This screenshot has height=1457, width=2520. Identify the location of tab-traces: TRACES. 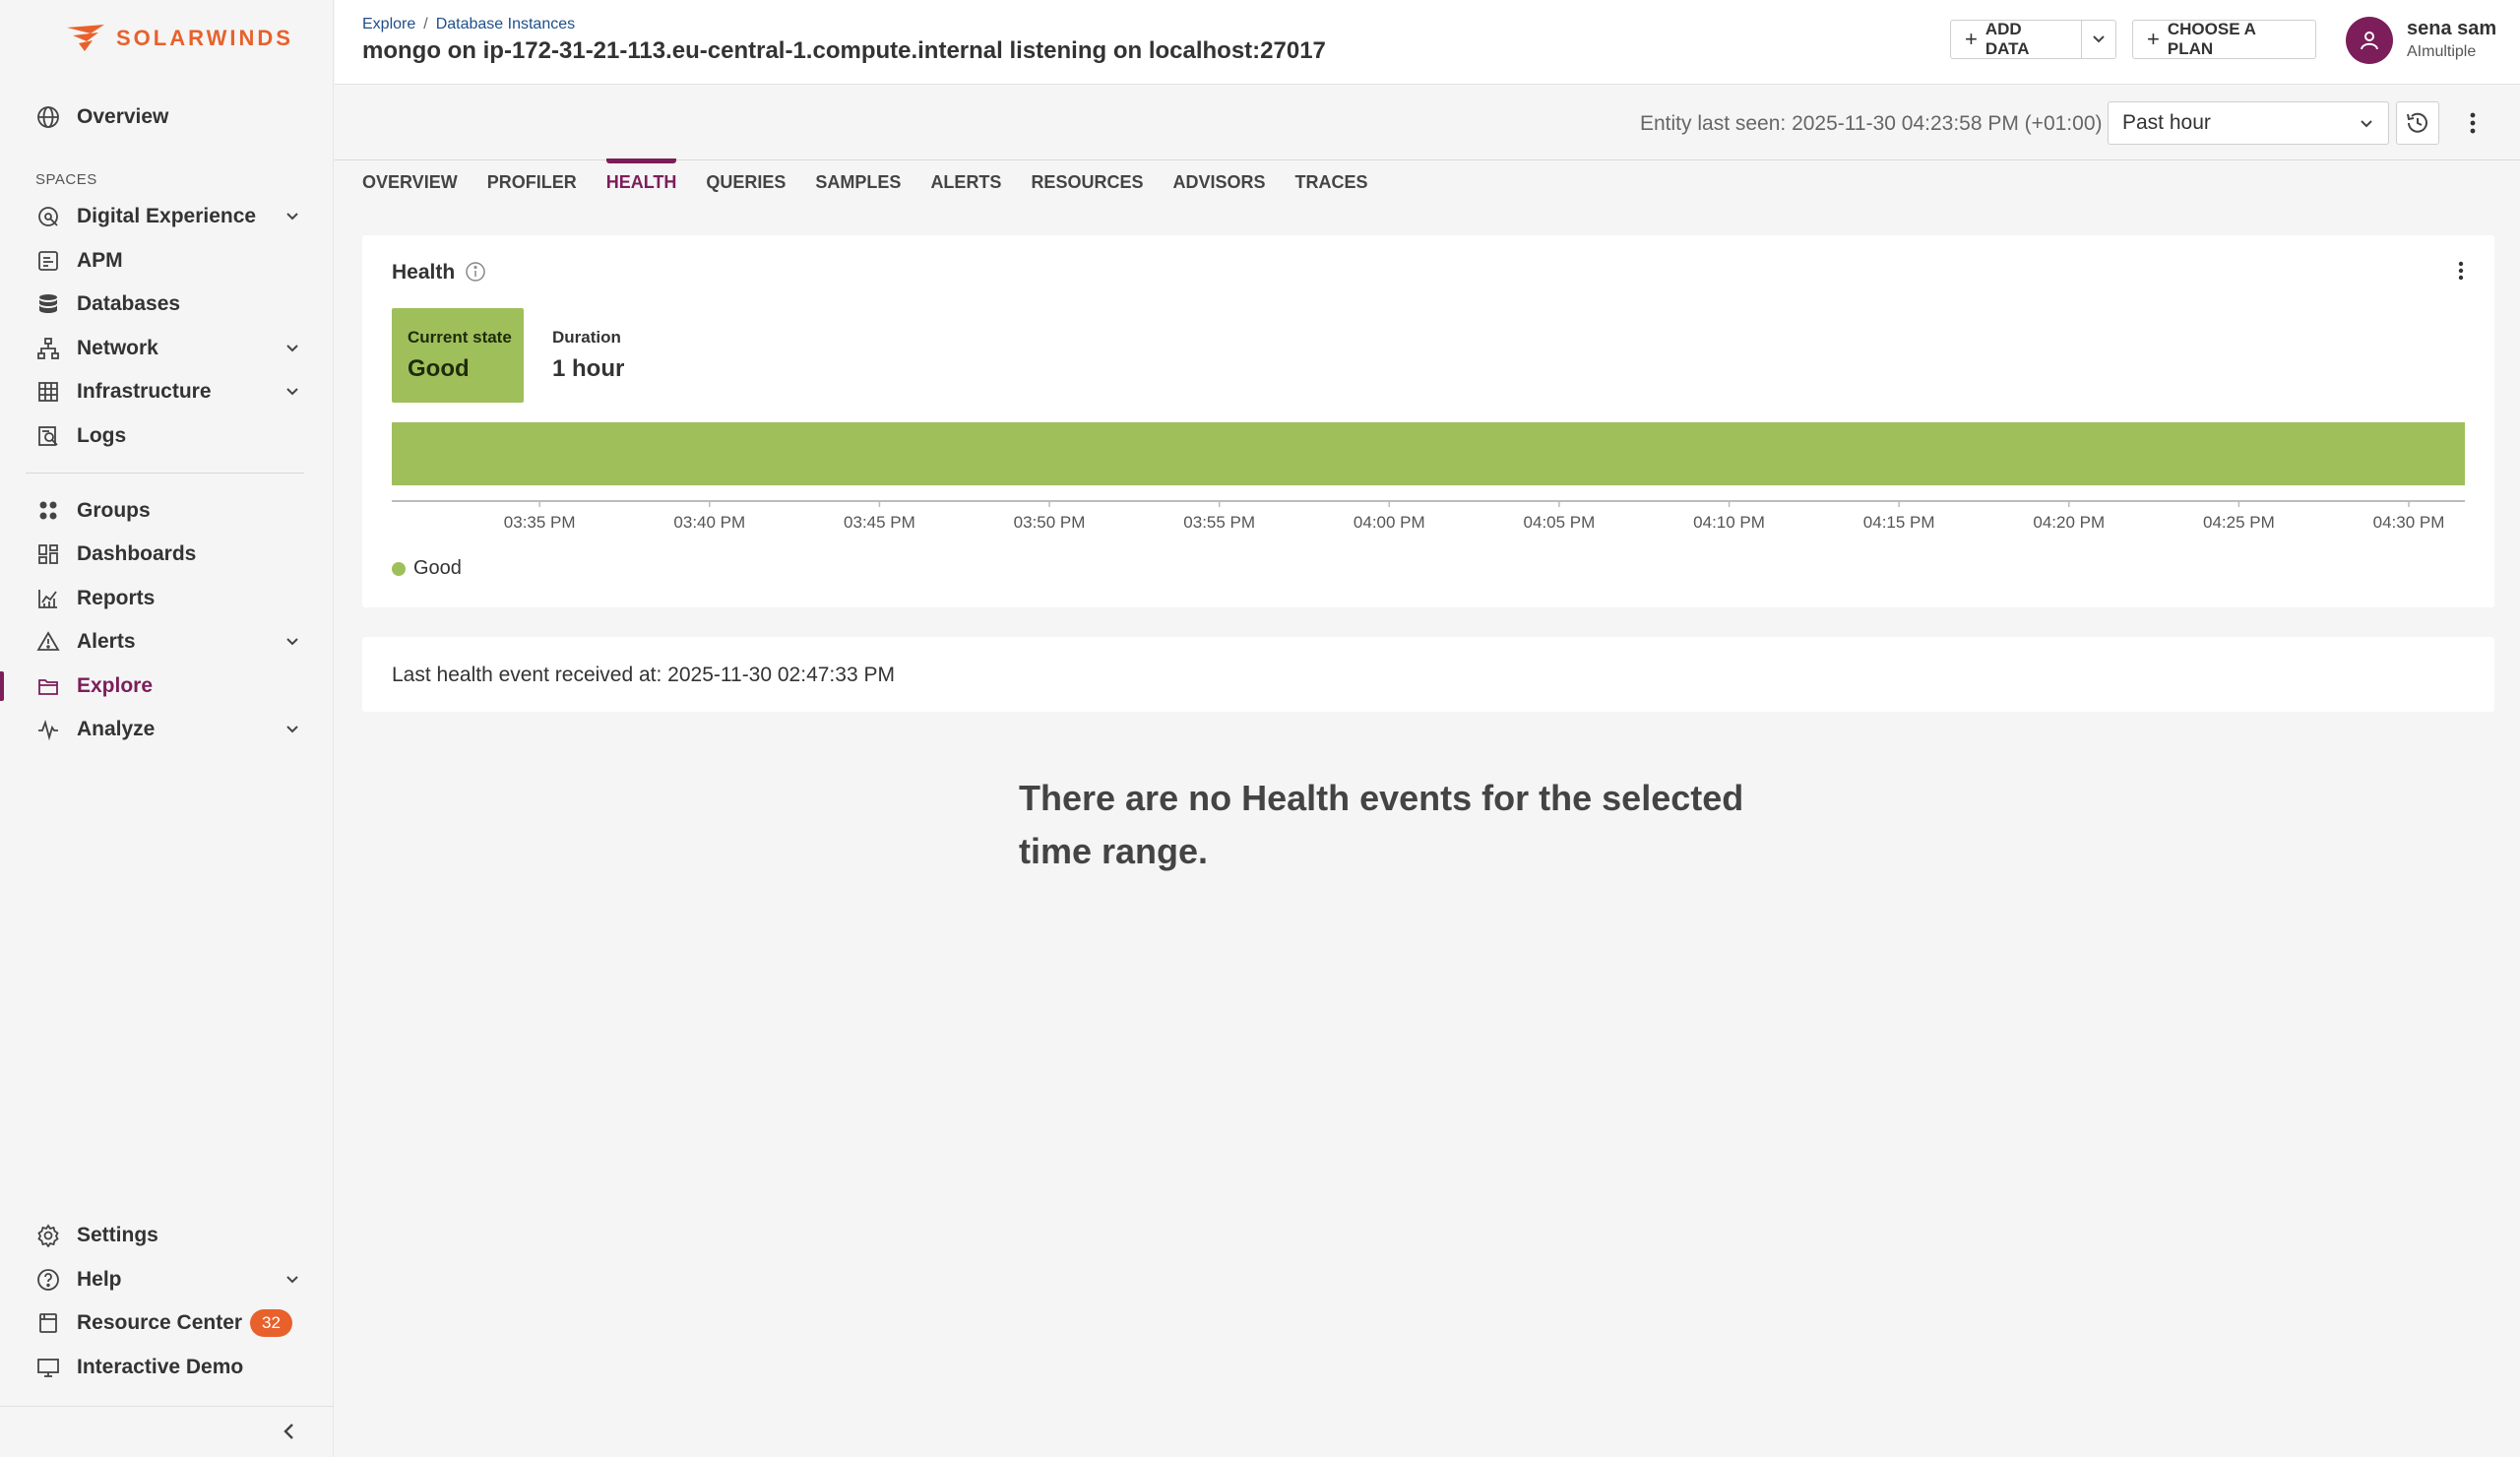
(1331, 182).